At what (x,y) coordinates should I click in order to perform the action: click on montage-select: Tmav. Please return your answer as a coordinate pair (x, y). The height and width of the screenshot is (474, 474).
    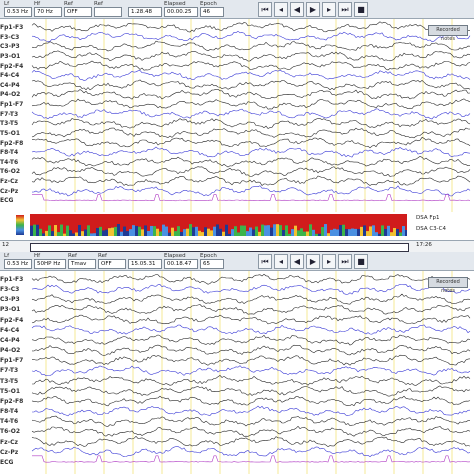
    Looking at the image, I should click on (82, 264).